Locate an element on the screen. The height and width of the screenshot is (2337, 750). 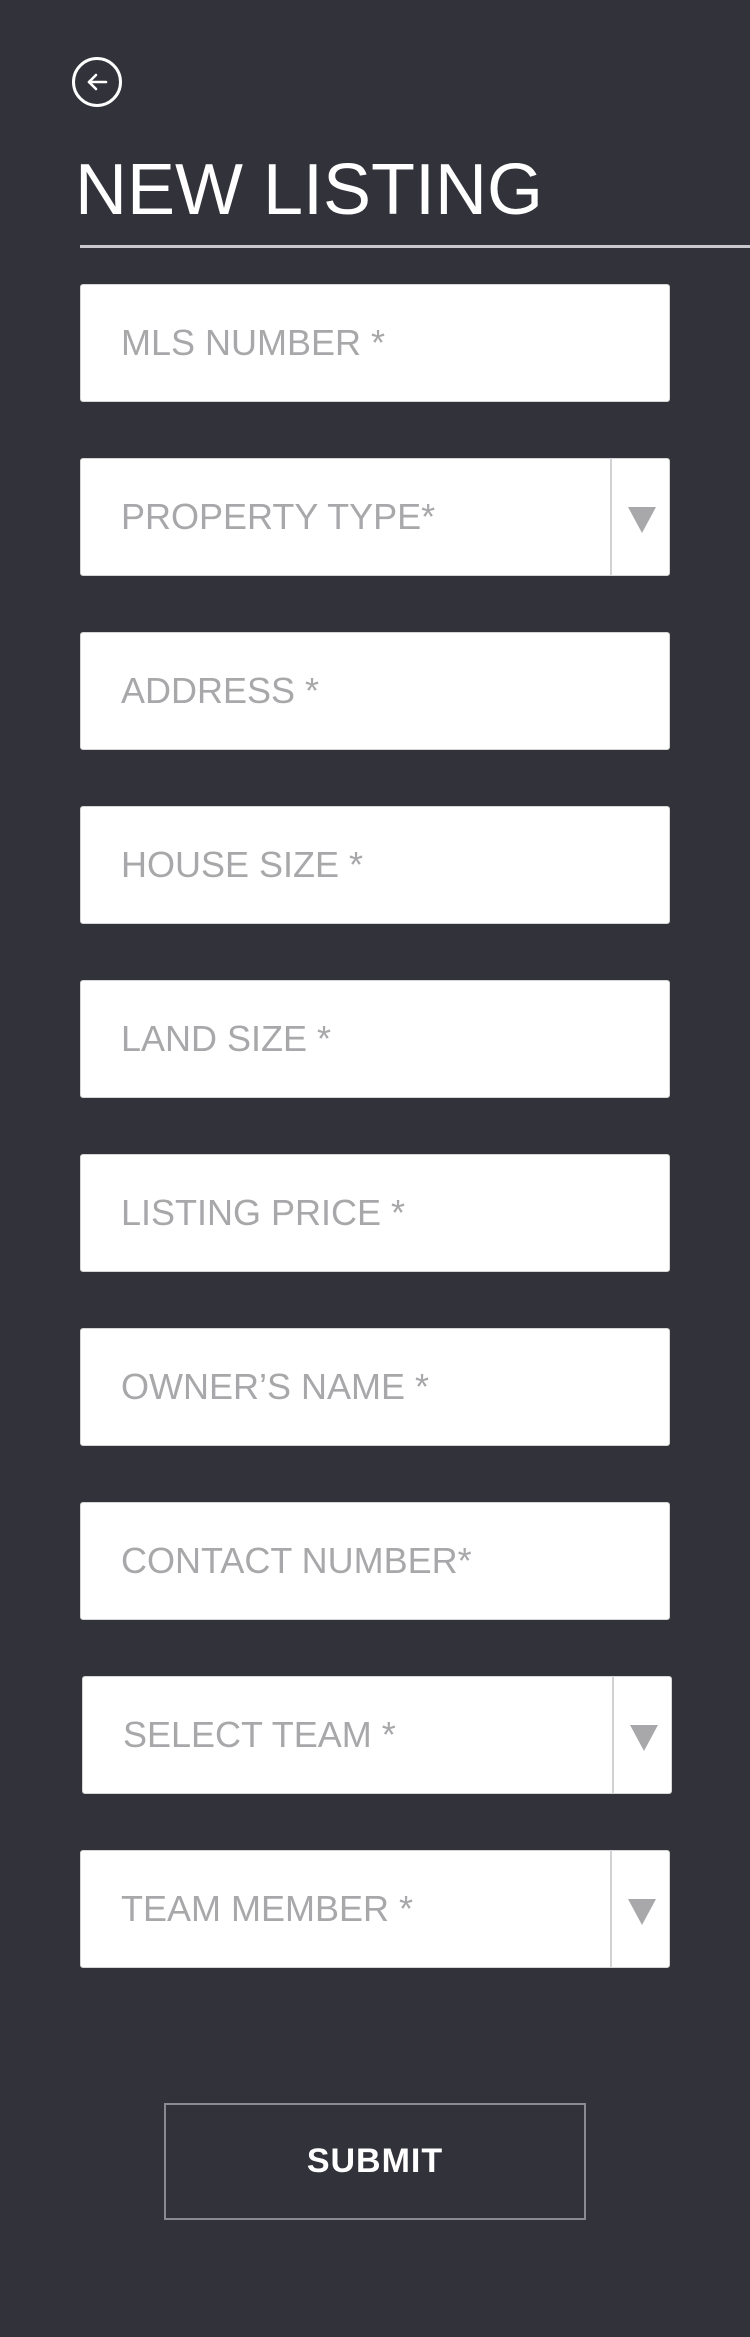
submit-button: SUBMIT is located at coordinates (375, 2161).